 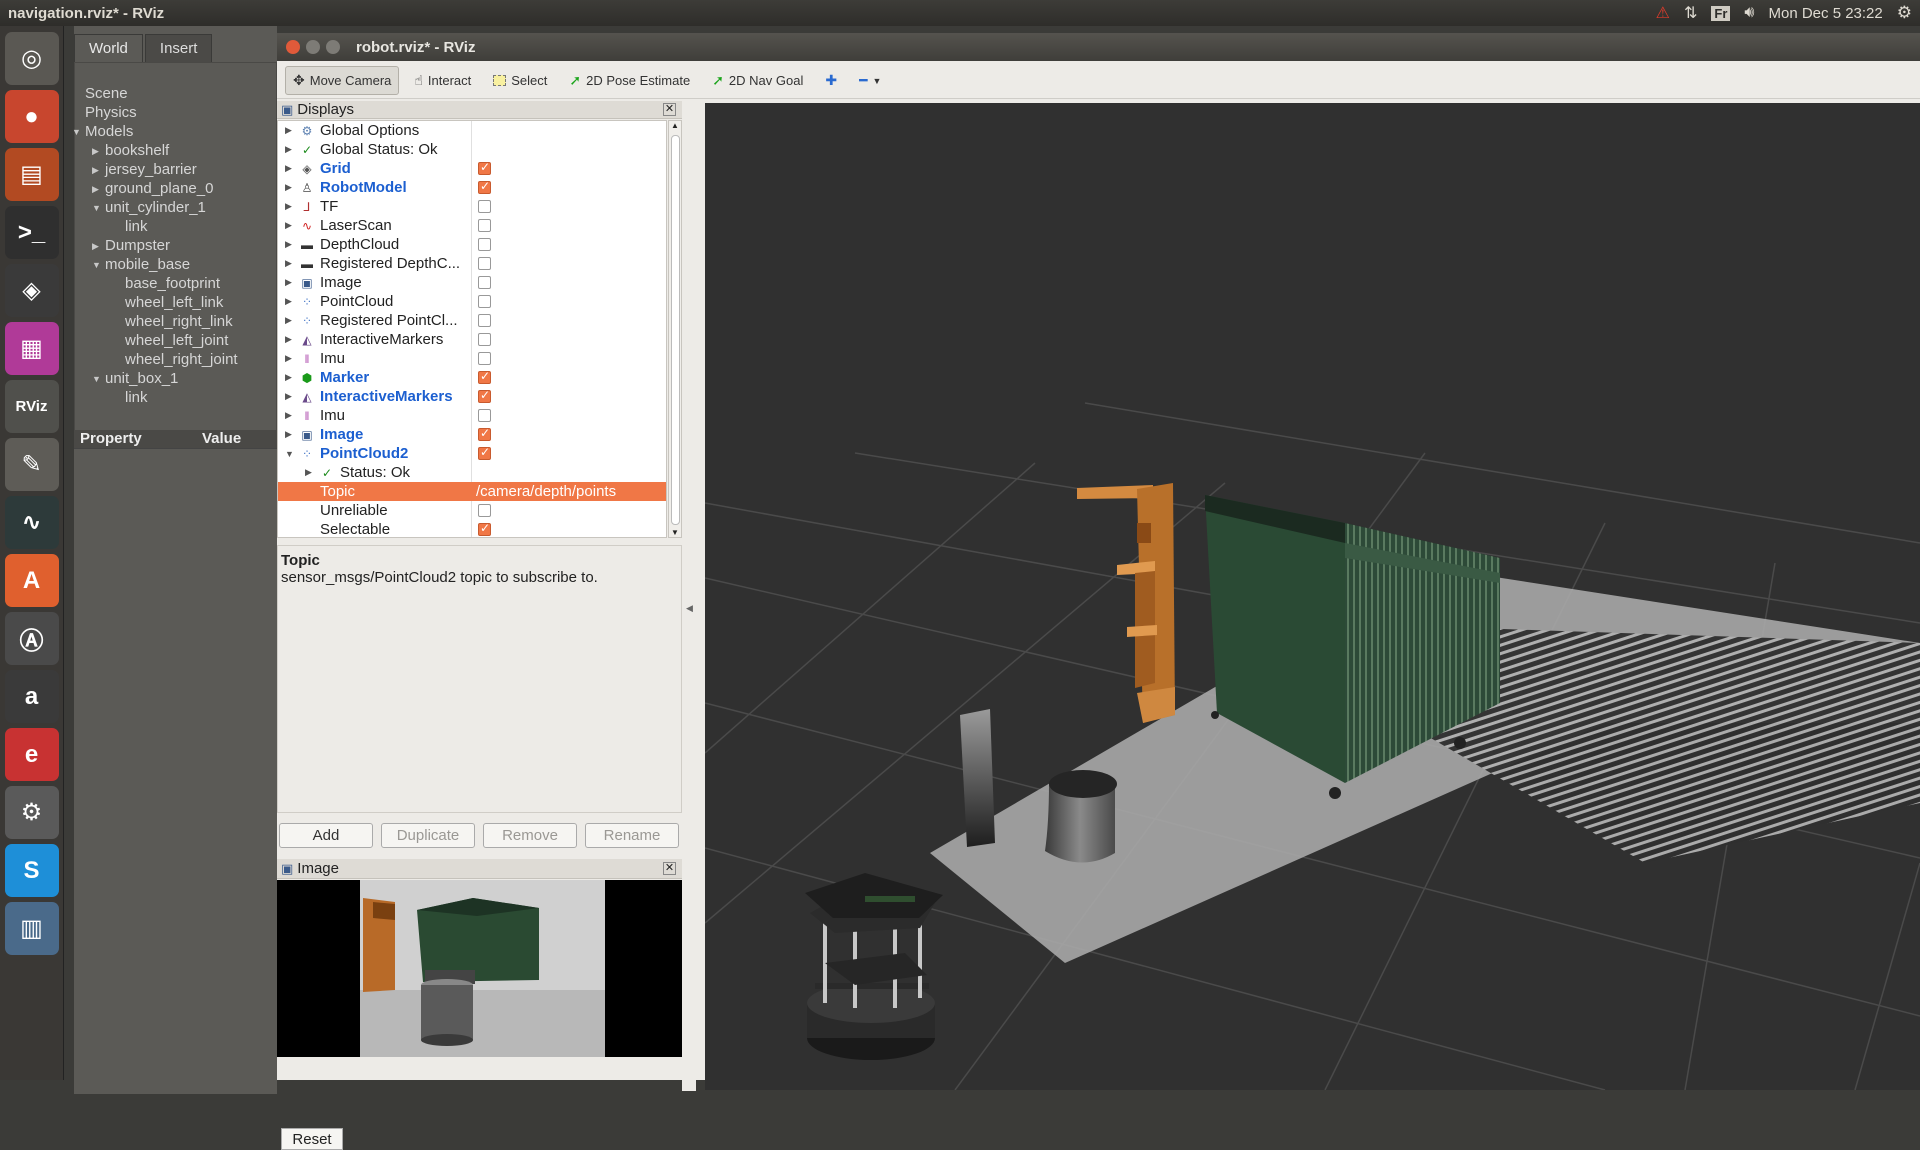 I want to click on interact-tool: ☝ Interact, so click(x=442, y=80).